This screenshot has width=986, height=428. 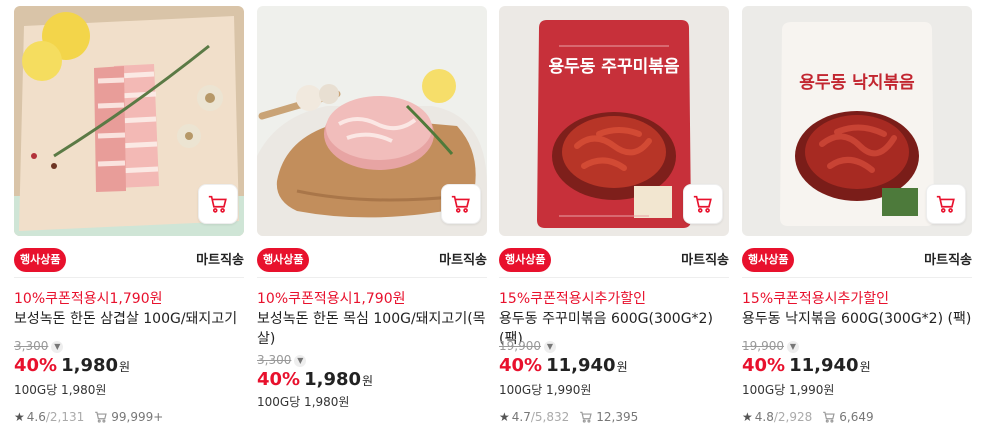 I want to click on rating-score: 4.6, so click(x=36, y=417).